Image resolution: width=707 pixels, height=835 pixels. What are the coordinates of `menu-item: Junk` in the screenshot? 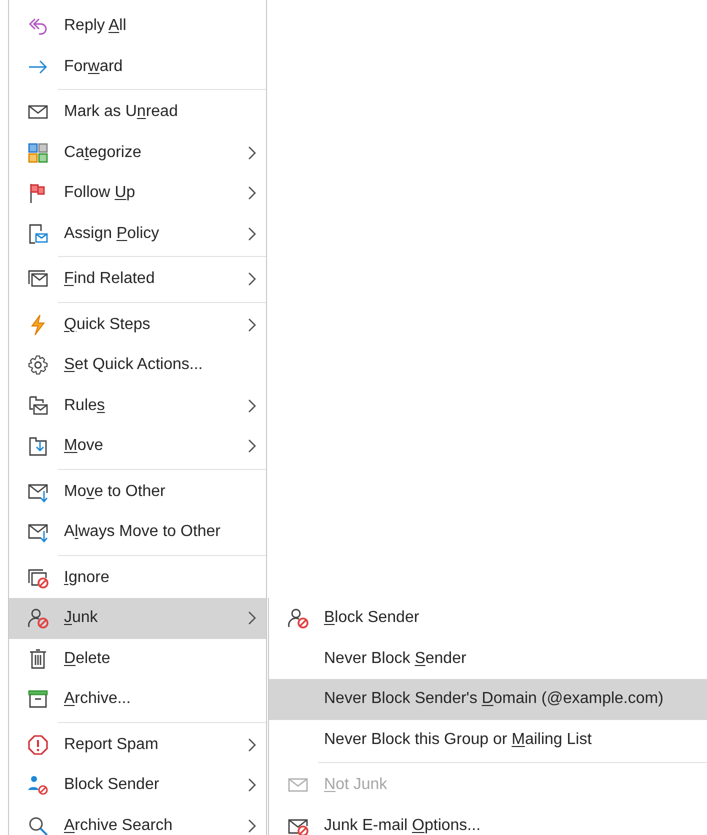 It's located at (137, 618).